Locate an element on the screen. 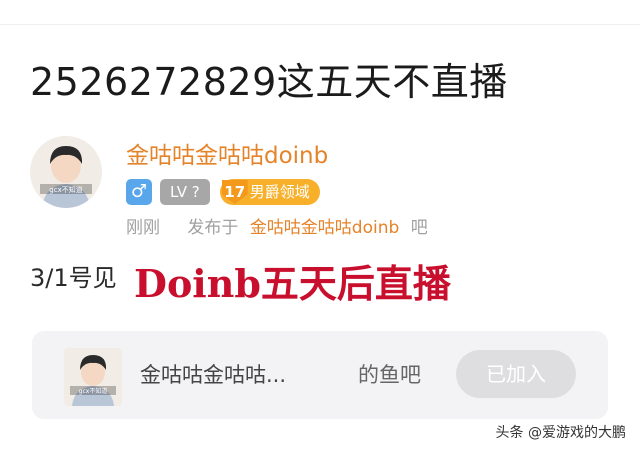  overlay-caption: Doinb五天后直播 is located at coordinates (292, 283).